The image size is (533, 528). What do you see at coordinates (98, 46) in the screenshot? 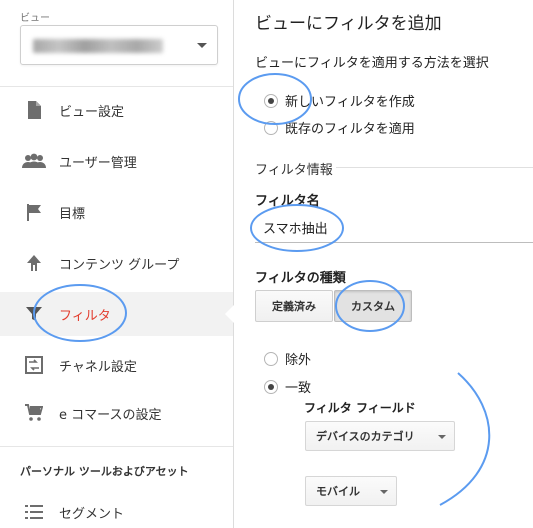
I see `view-name-blurred` at bounding box center [98, 46].